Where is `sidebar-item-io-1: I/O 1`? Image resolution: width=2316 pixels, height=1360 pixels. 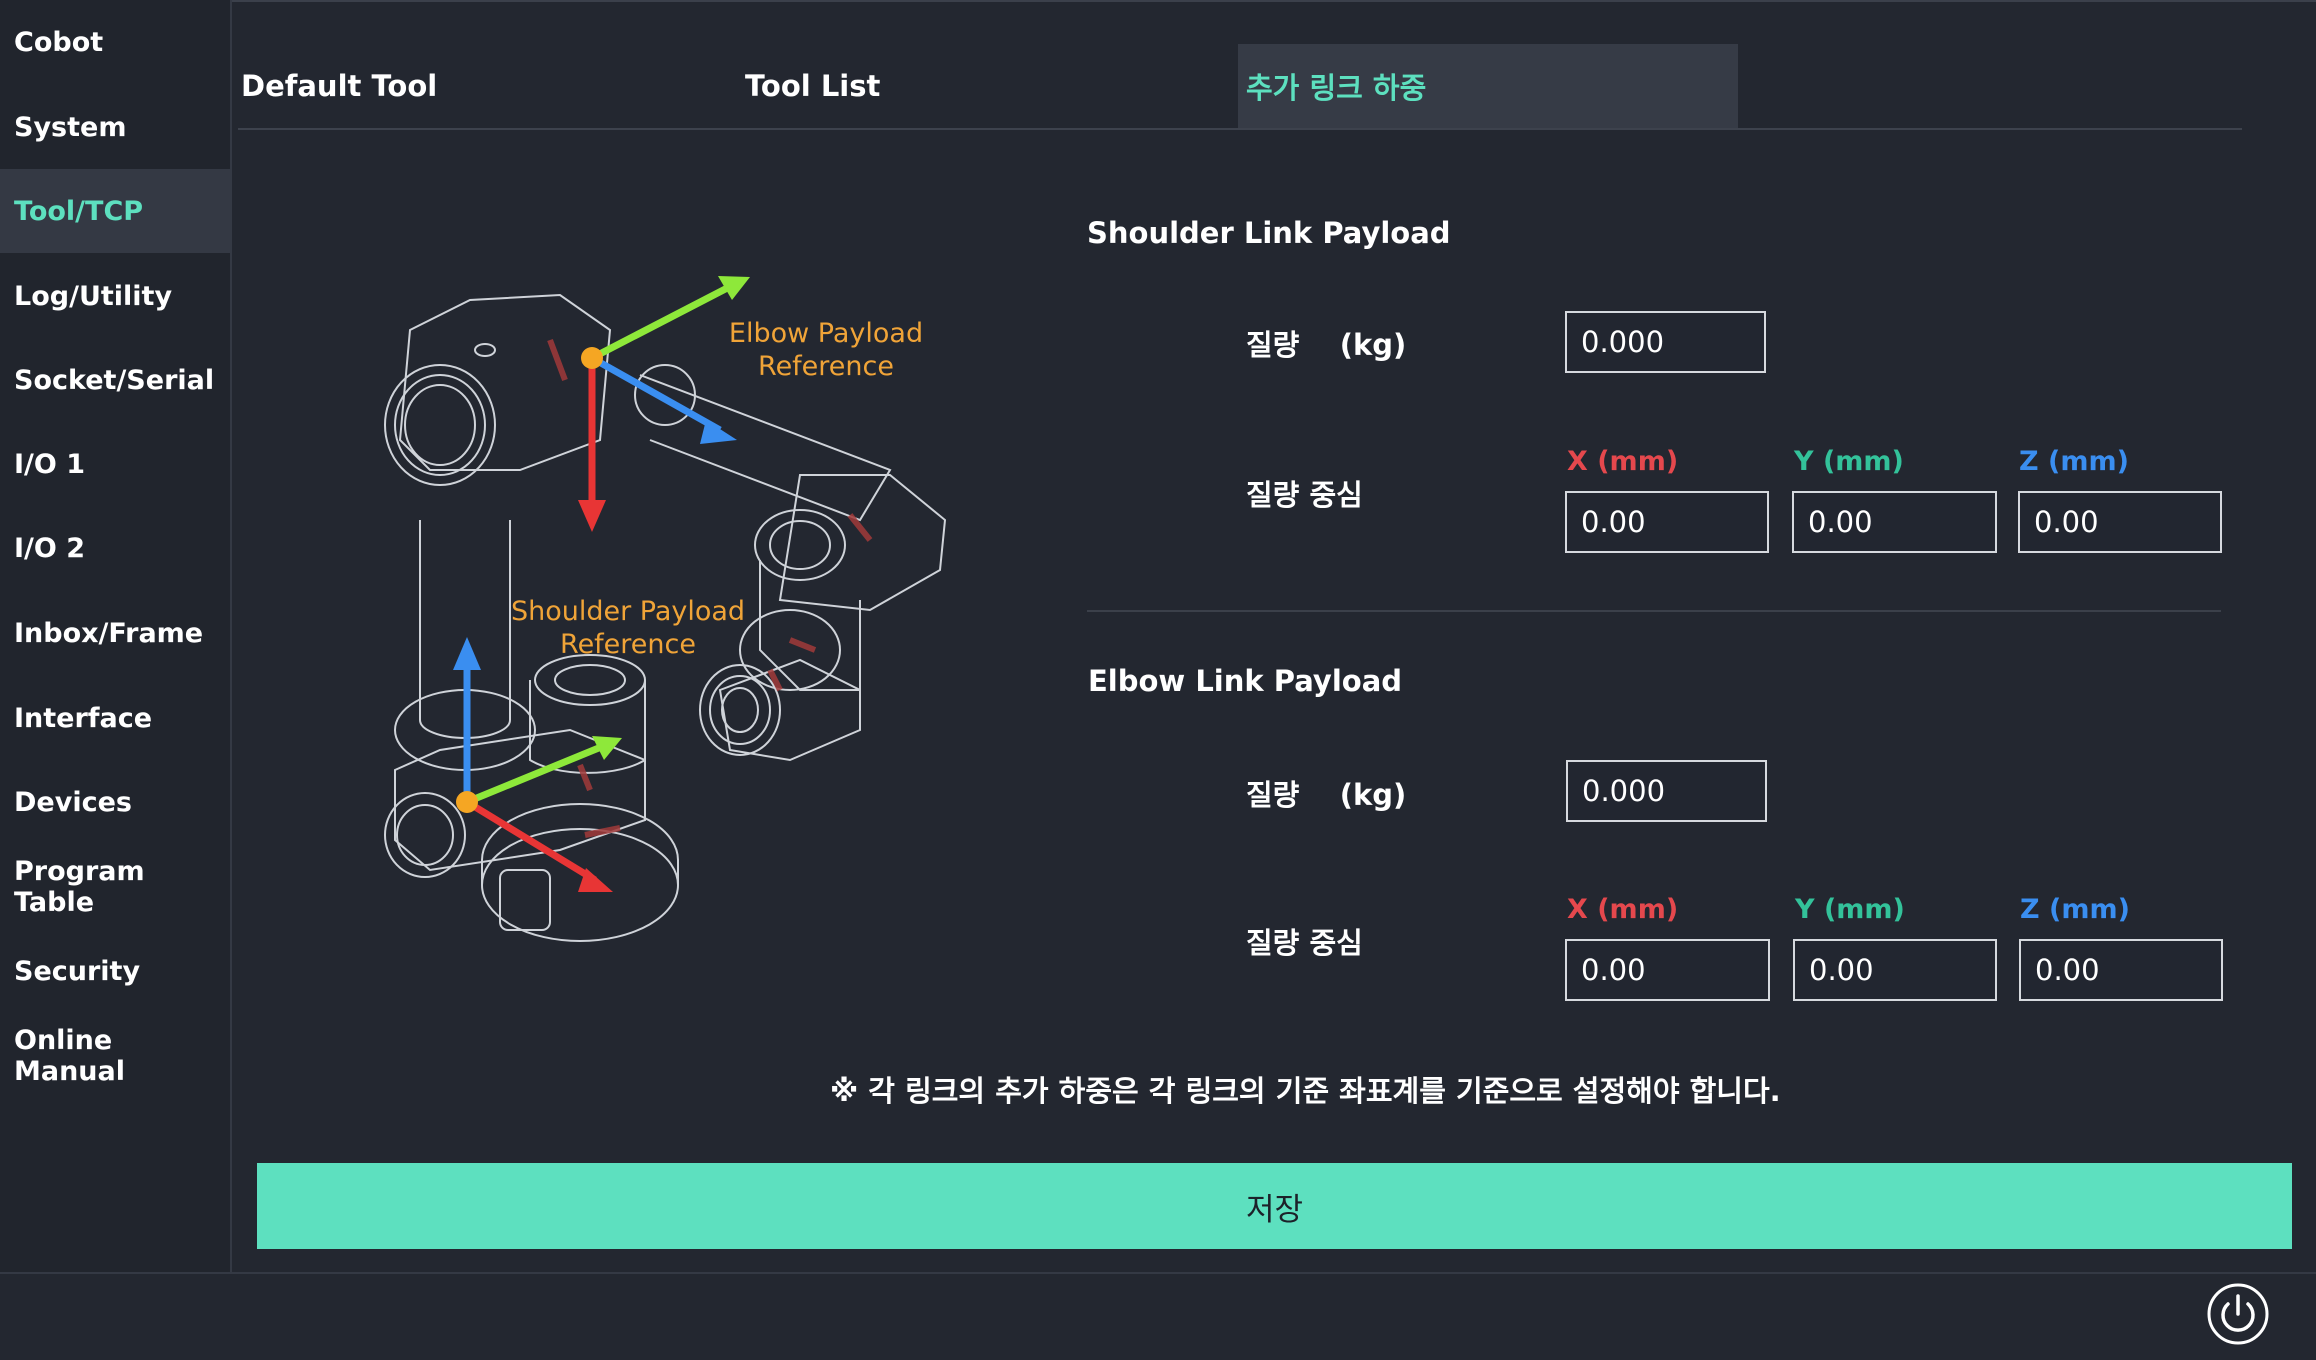 sidebar-item-io-1: I/O 1 is located at coordinates (116, 464).